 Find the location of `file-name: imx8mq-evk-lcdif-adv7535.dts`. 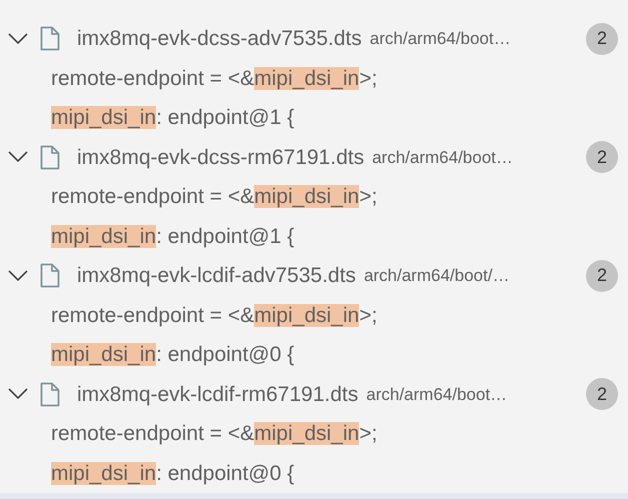

file-name: imx8mq-evk-lcdif-adv7535.dts is located at coordinates (216, 276).